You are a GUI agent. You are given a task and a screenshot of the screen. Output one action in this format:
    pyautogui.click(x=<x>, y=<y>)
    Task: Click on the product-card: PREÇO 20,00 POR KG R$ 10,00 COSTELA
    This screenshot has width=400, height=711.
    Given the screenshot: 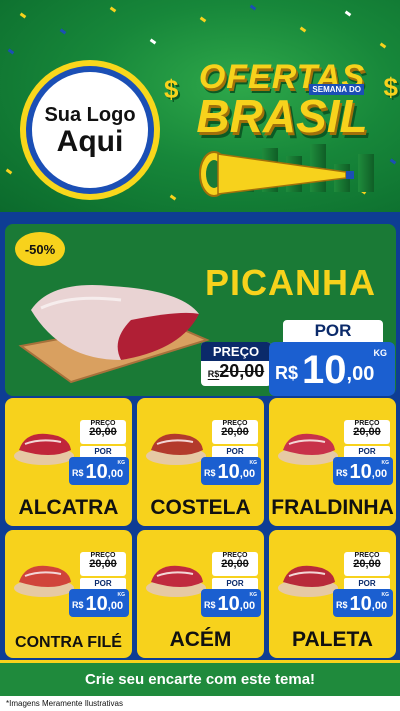 What is the action you would take?
    pyautogui.click(x=200, y=462)
    